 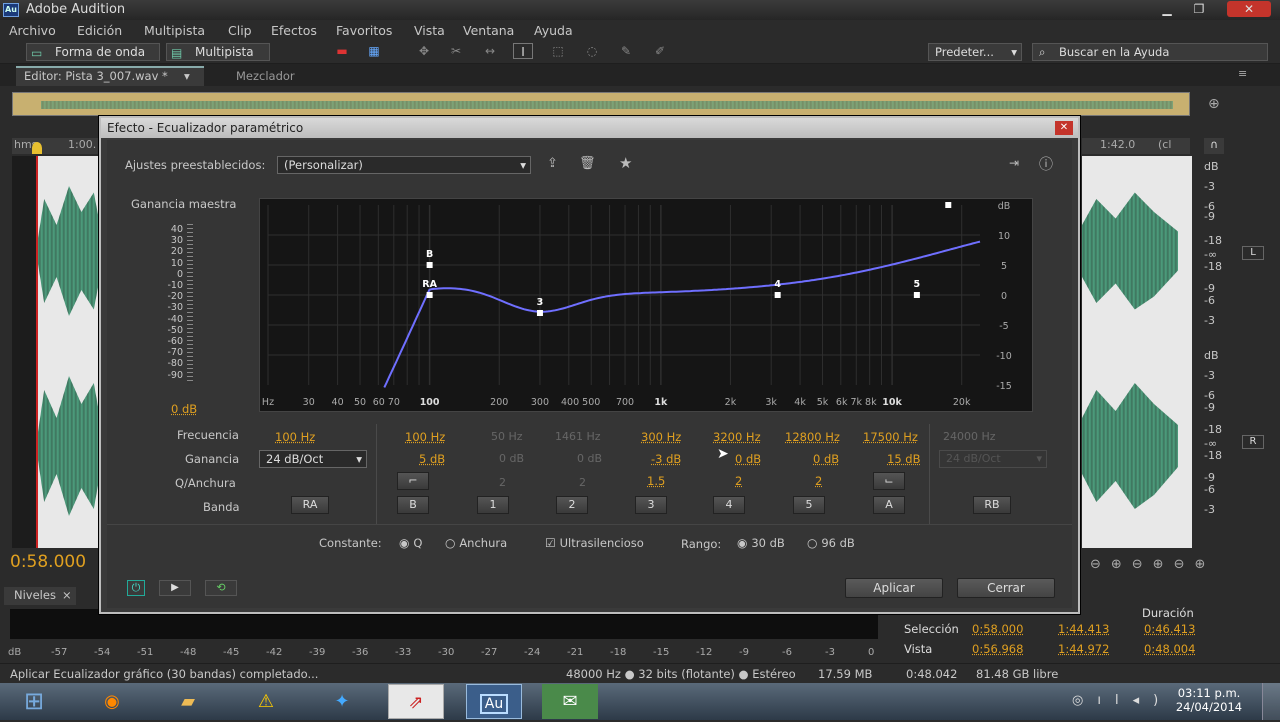 I want to click on menu-vista: Vista, so click(x=429, y=30).